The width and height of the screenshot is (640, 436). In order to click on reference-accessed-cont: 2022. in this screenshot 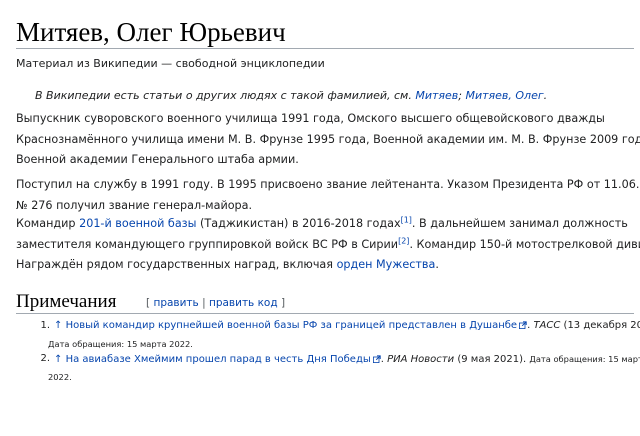, I will do `click(60, 377)`.